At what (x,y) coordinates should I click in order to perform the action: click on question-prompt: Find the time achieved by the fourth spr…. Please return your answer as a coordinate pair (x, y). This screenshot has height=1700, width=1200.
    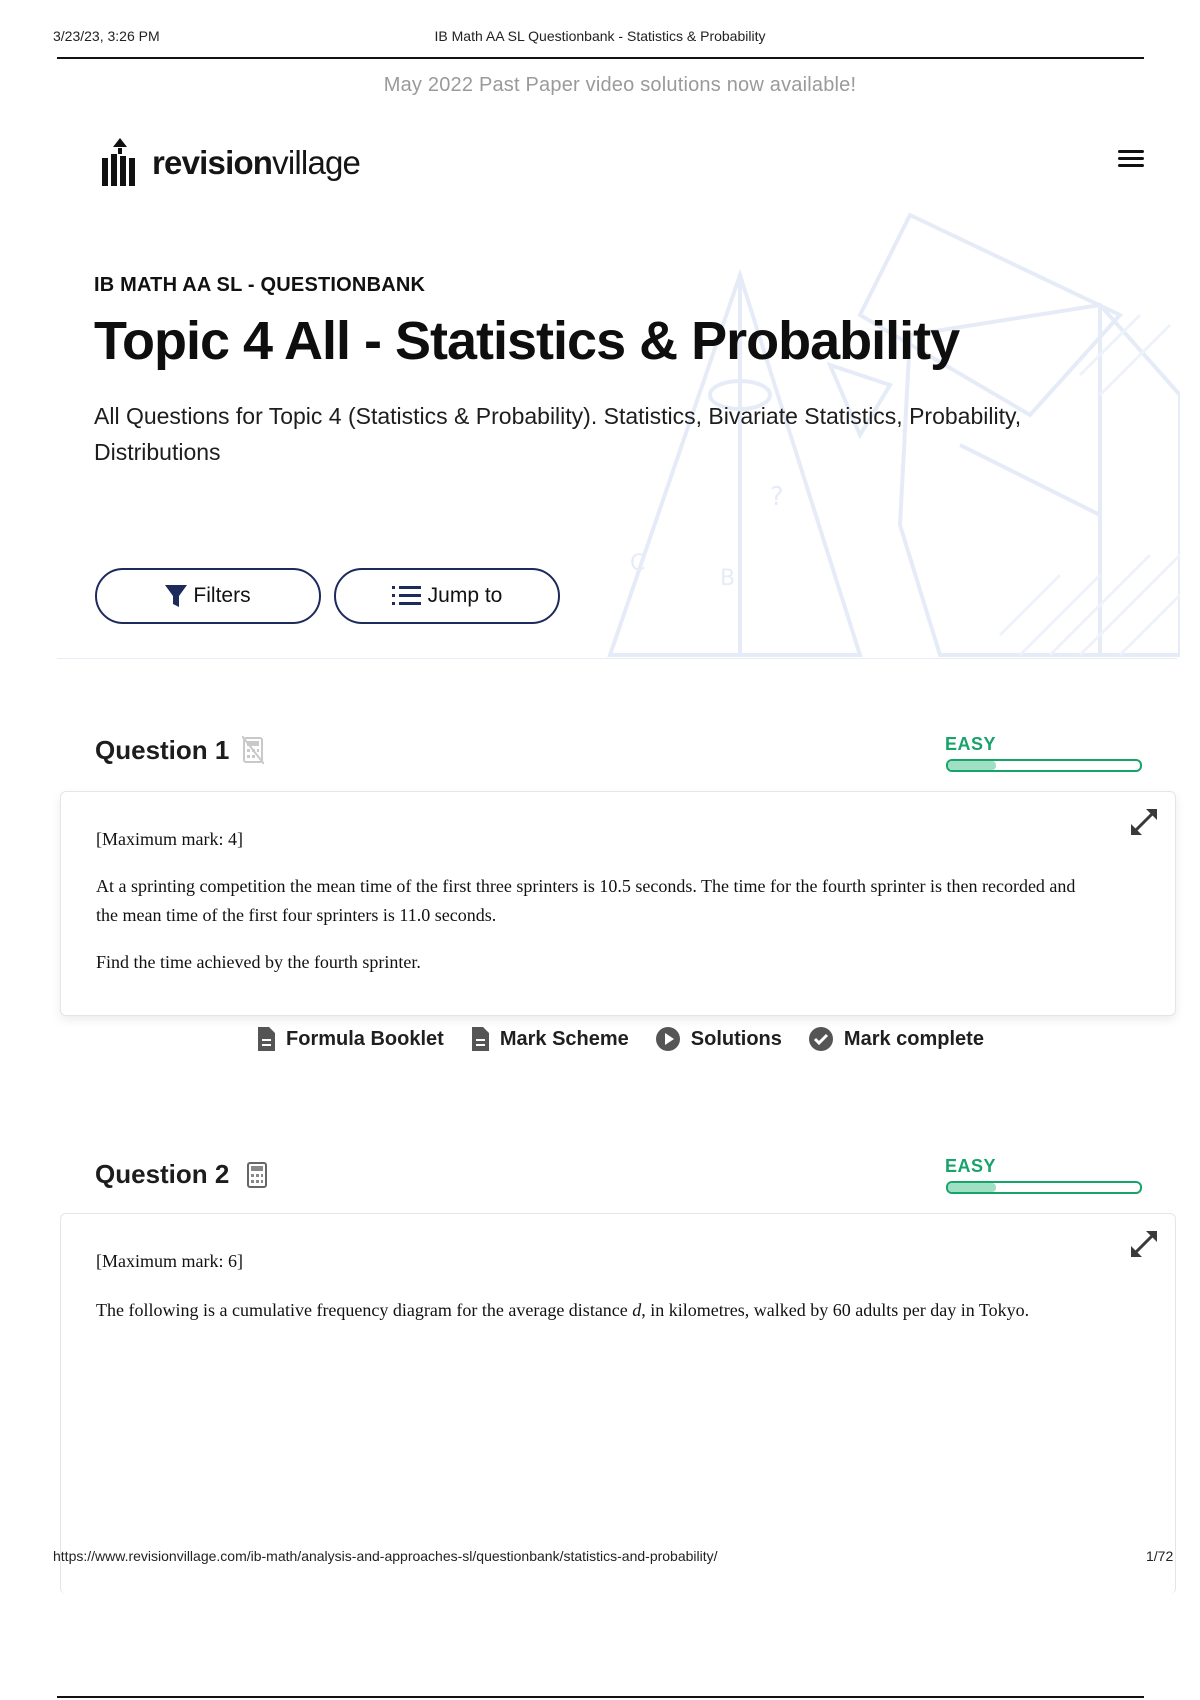
    Looking at the image, I should click on (258, 962).